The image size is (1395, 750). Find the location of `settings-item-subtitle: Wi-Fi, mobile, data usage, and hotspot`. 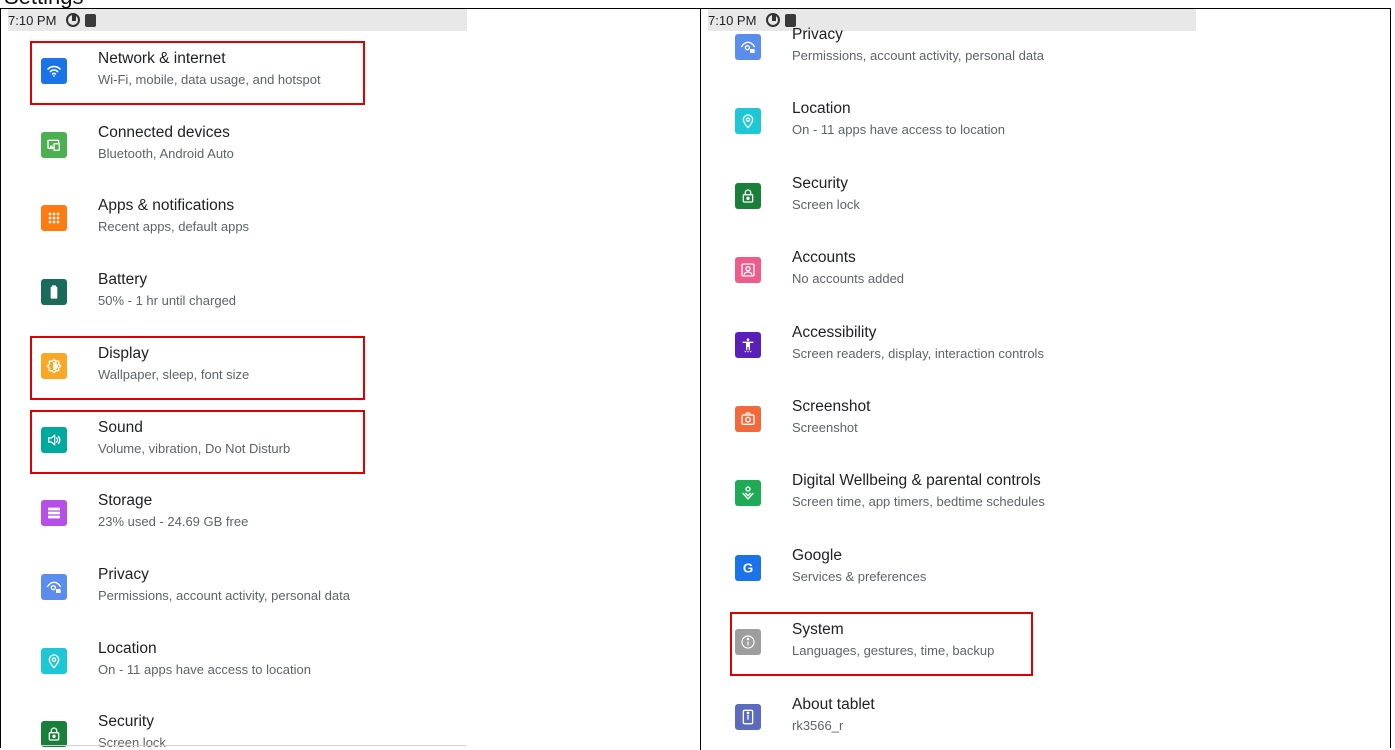

settings-item-subtitle: Wi-Fi, mobile, data usage, and hotspot is located at coordinates (209, 79).